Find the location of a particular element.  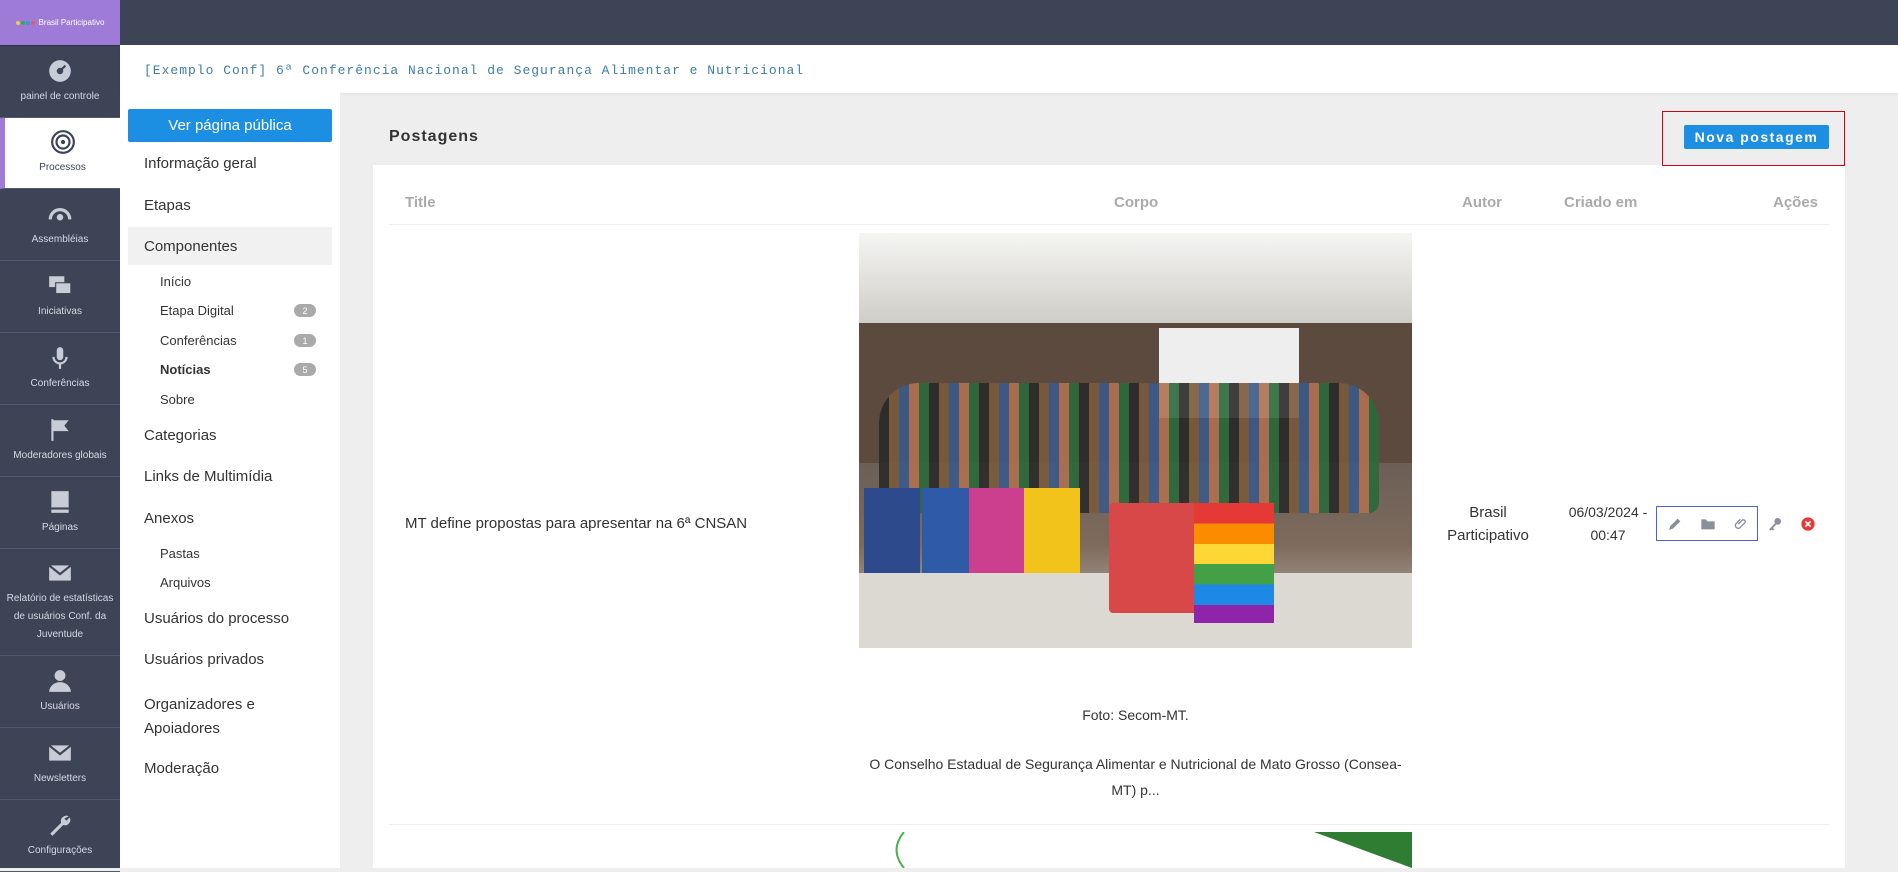

column-header-author: Autor is located at coordinates (1482, 202).